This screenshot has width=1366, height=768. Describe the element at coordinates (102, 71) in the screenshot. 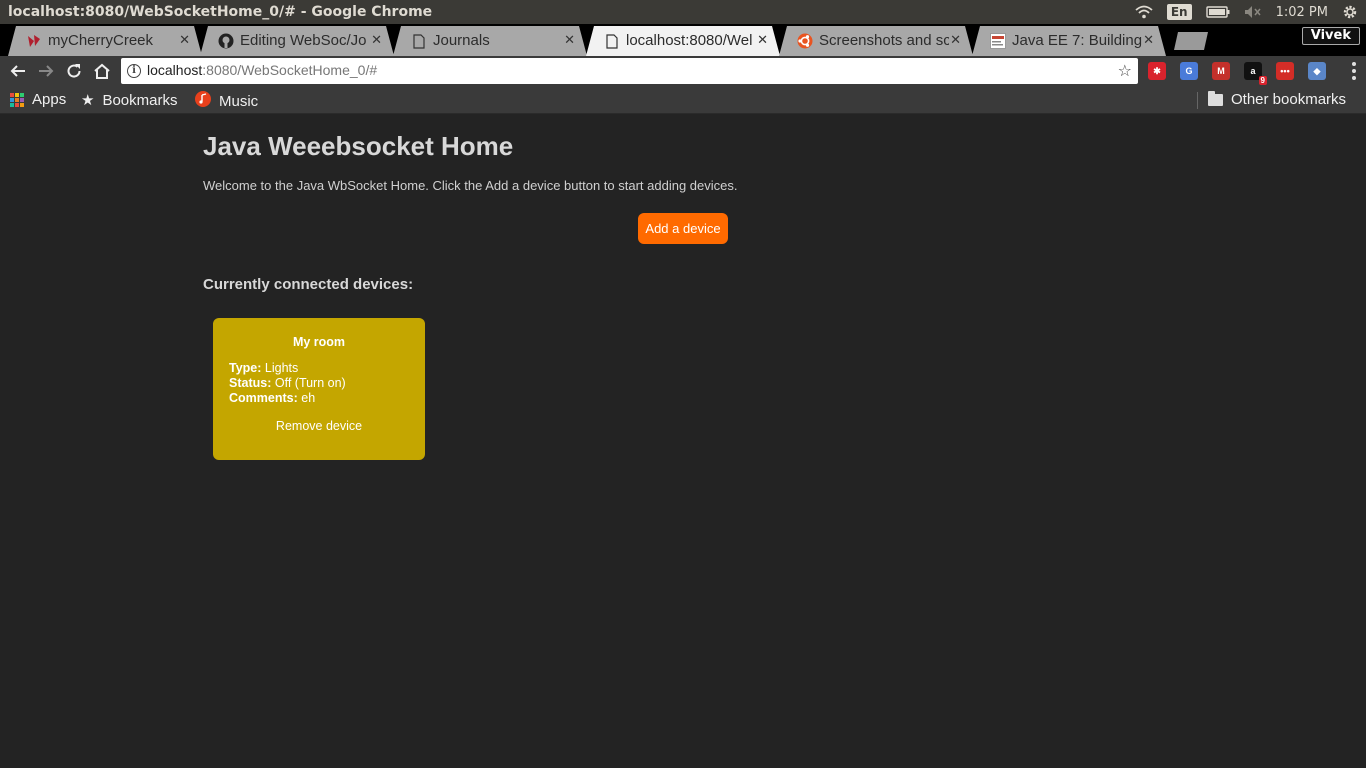

I see `home-icon` at that location.